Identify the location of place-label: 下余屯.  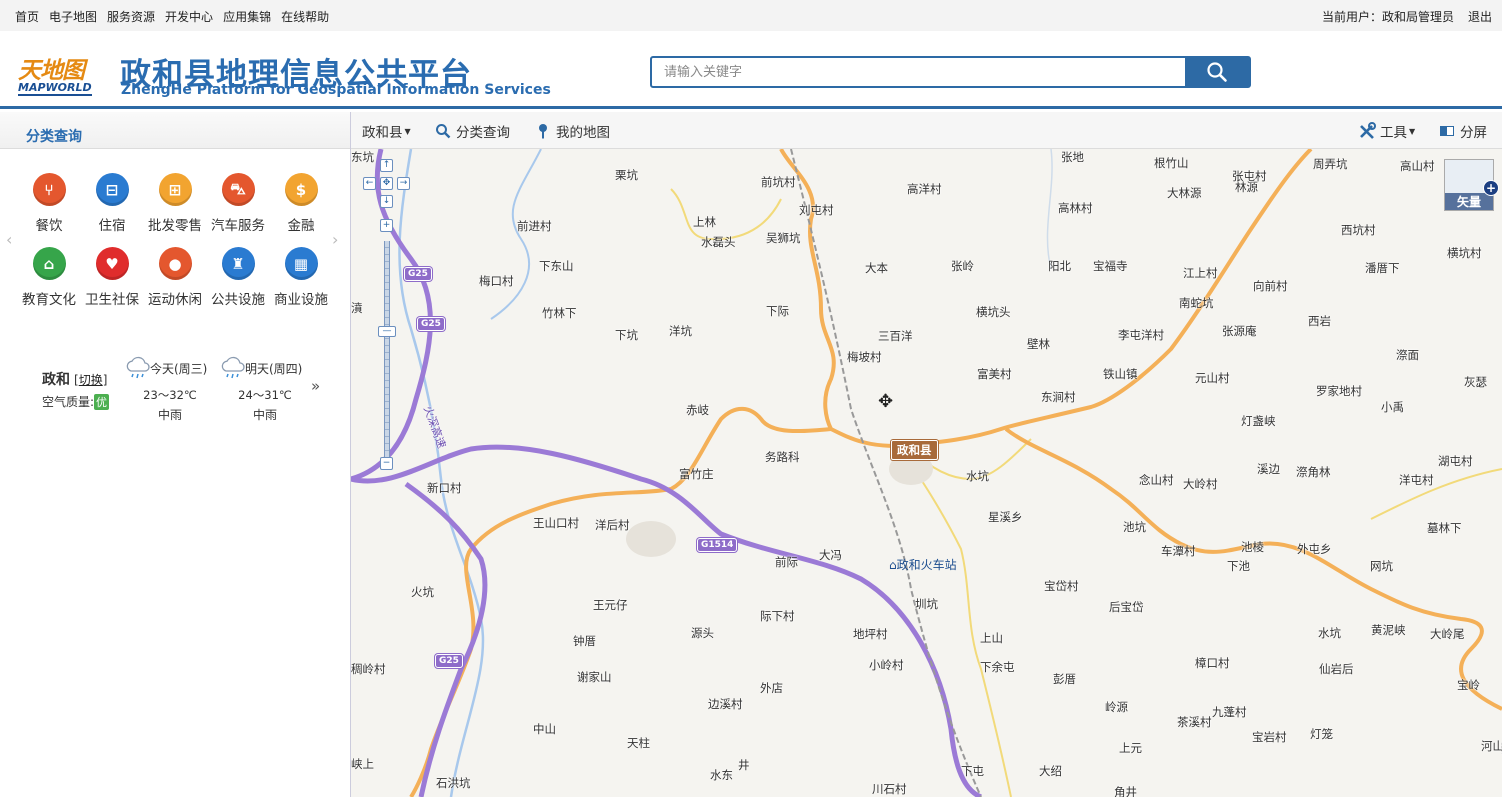
(997, 667).